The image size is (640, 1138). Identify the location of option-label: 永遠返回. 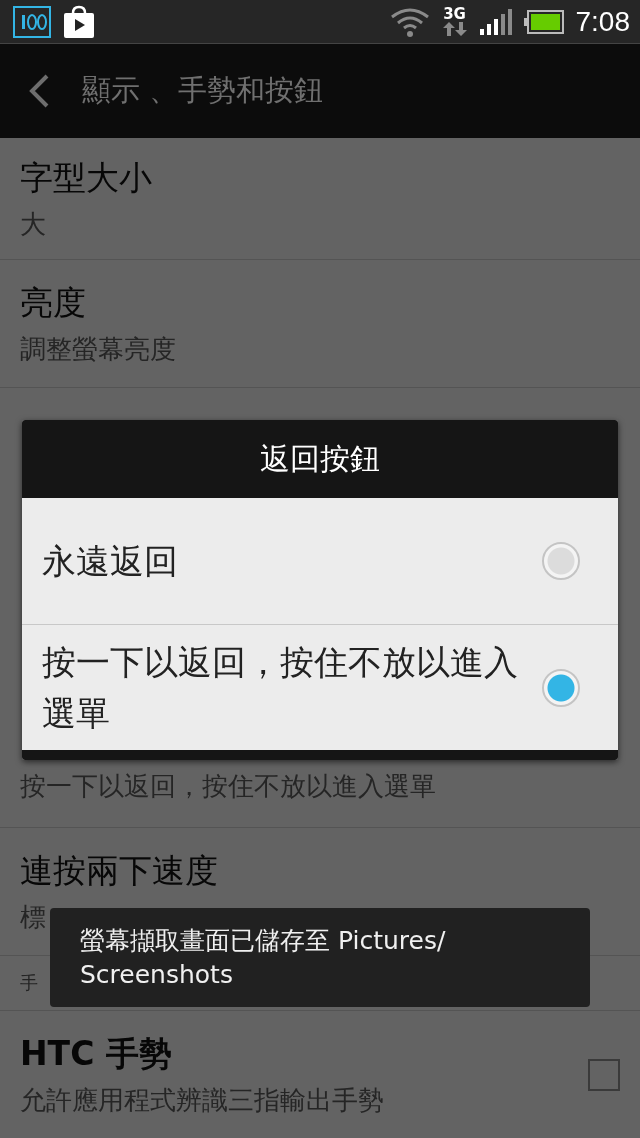
(110, 561).